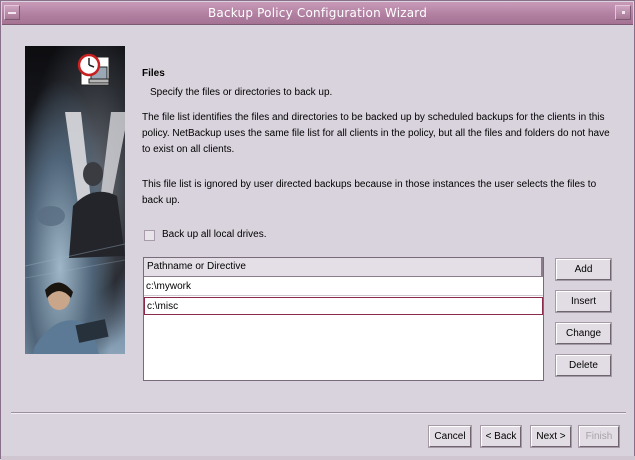 The height and width of the screenshot is (460, 635). I want to click on footer-separator, so click(318, 413).